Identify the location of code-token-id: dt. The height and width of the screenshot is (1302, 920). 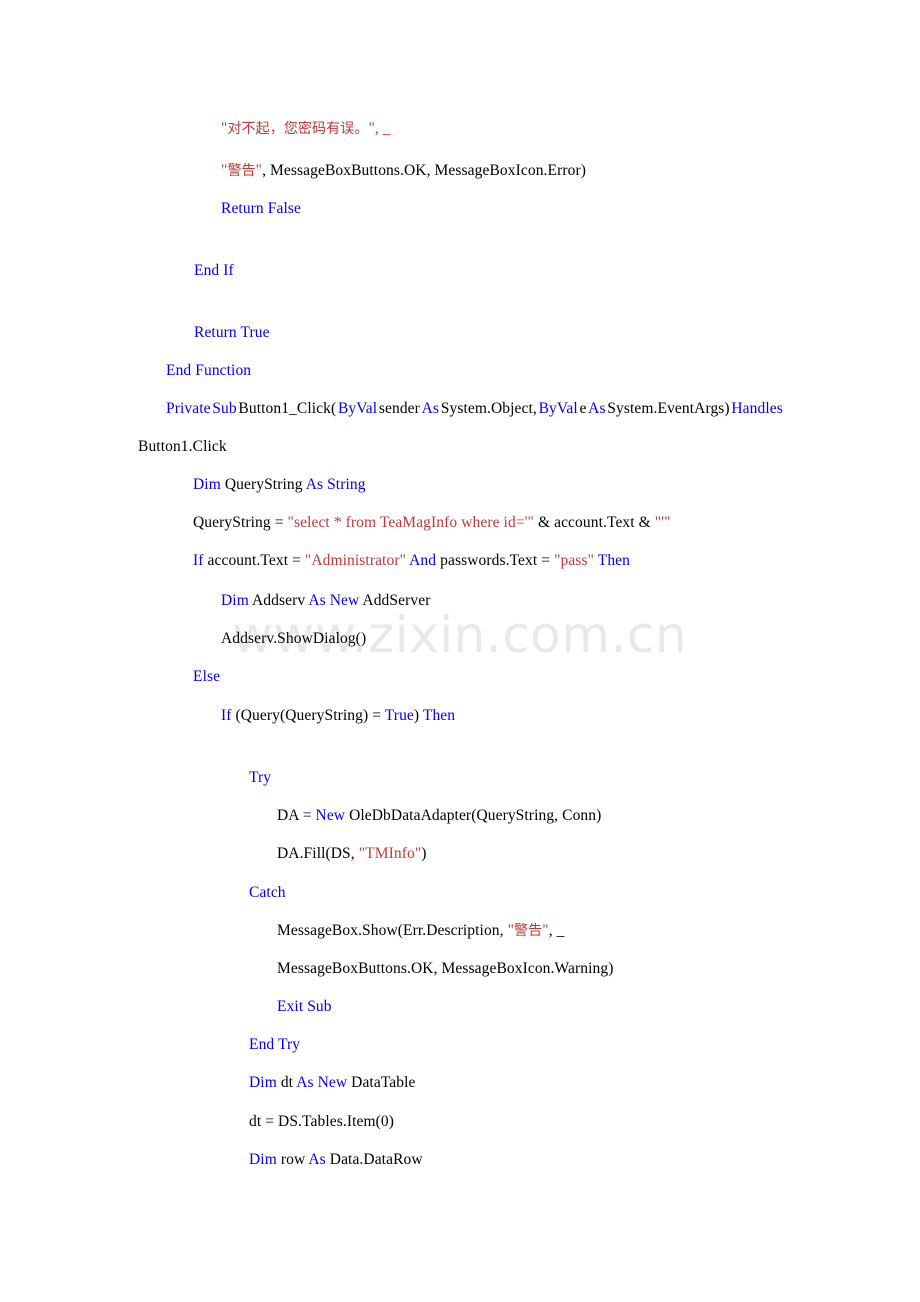
(286, 1082).